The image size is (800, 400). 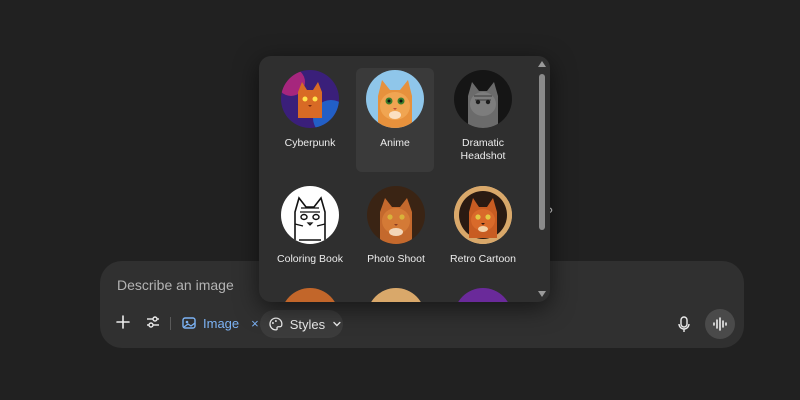 I want to click on style-label: Dramatic Headshot, so click(x=483, y=149).